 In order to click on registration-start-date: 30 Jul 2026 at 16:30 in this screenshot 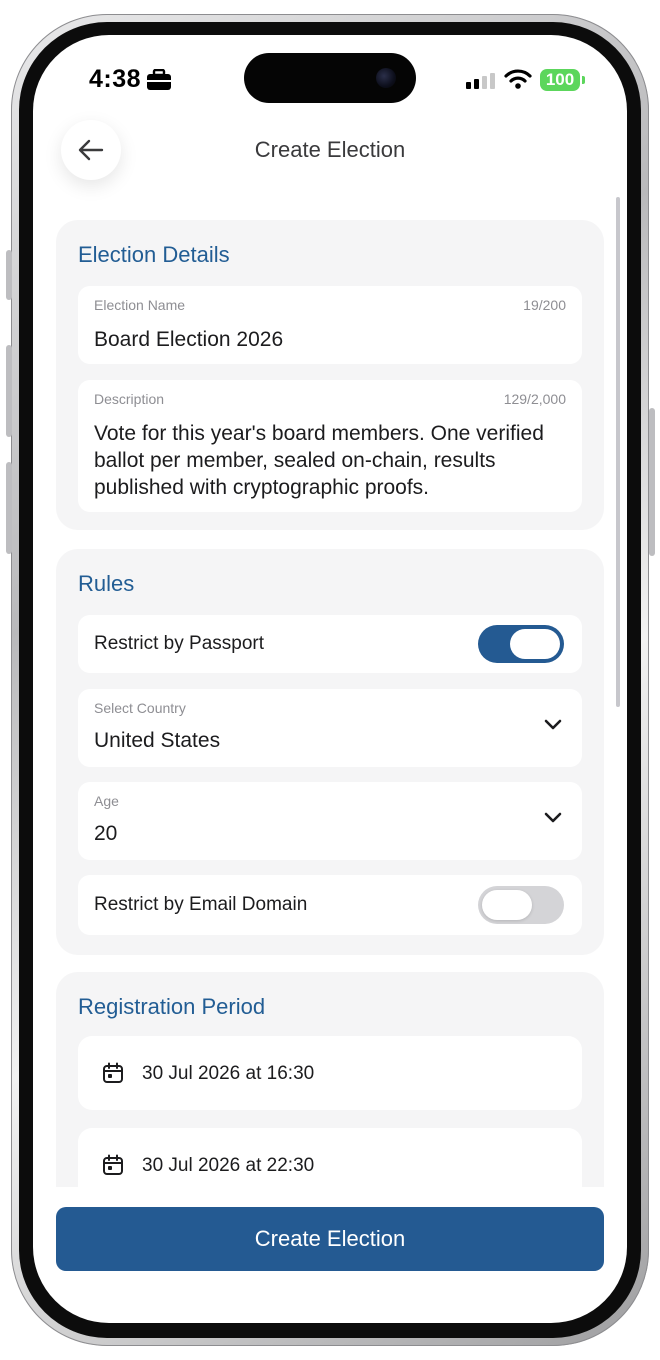, I will do `click(330, 1073)`.